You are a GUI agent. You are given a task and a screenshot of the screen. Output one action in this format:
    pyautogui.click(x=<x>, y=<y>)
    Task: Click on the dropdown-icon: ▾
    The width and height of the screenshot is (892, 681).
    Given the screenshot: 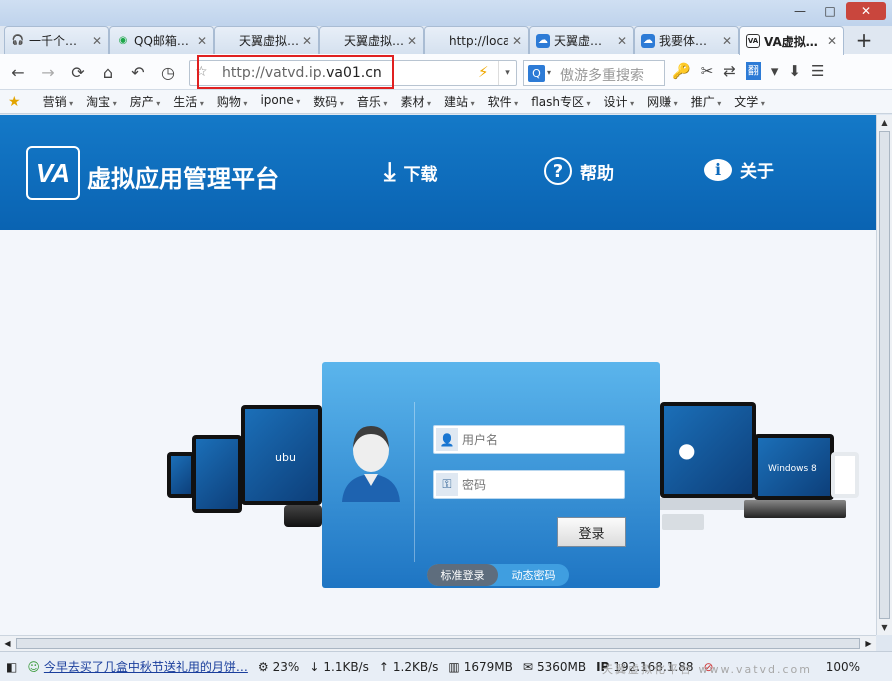 What is the action you would take?
    pyautogui.click(x=775, y=71)
    